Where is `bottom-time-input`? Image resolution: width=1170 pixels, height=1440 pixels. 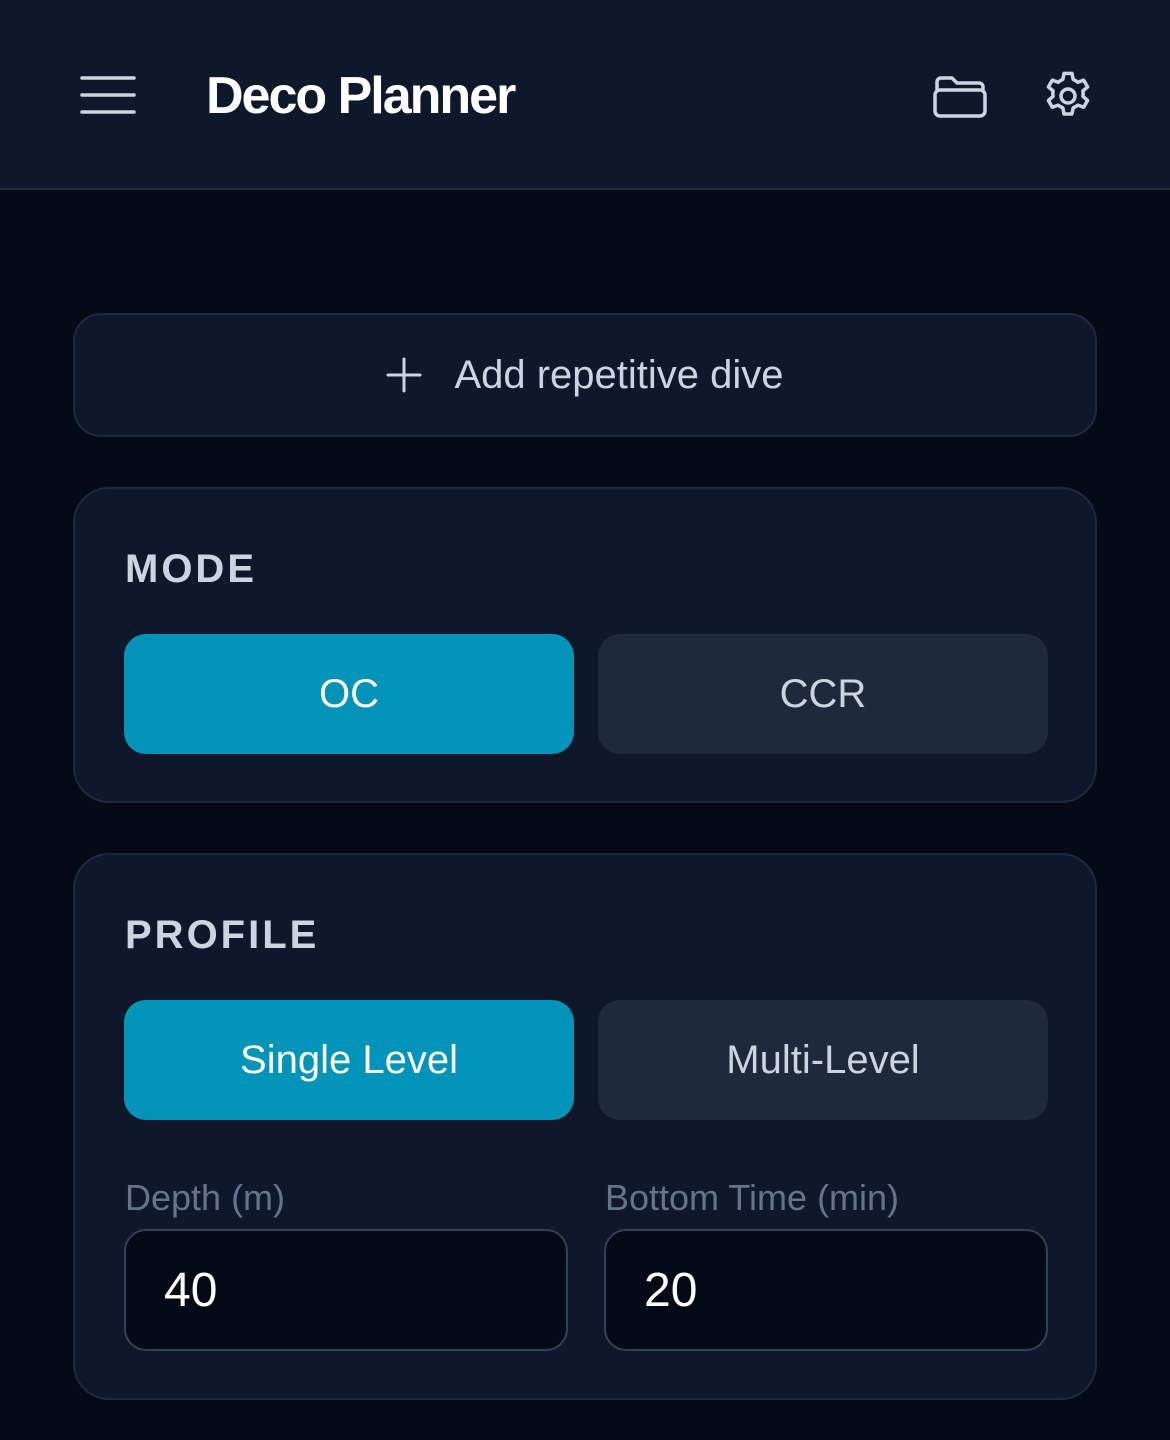 bottom-time-input is located at coordinates (826, 1290).